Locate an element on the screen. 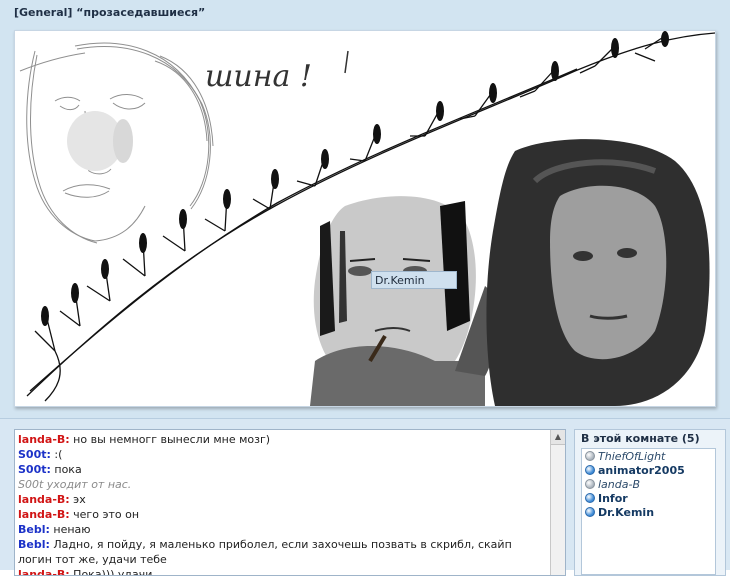  room-user-name: ThiefOfLight is located at coordinates (632, 456).